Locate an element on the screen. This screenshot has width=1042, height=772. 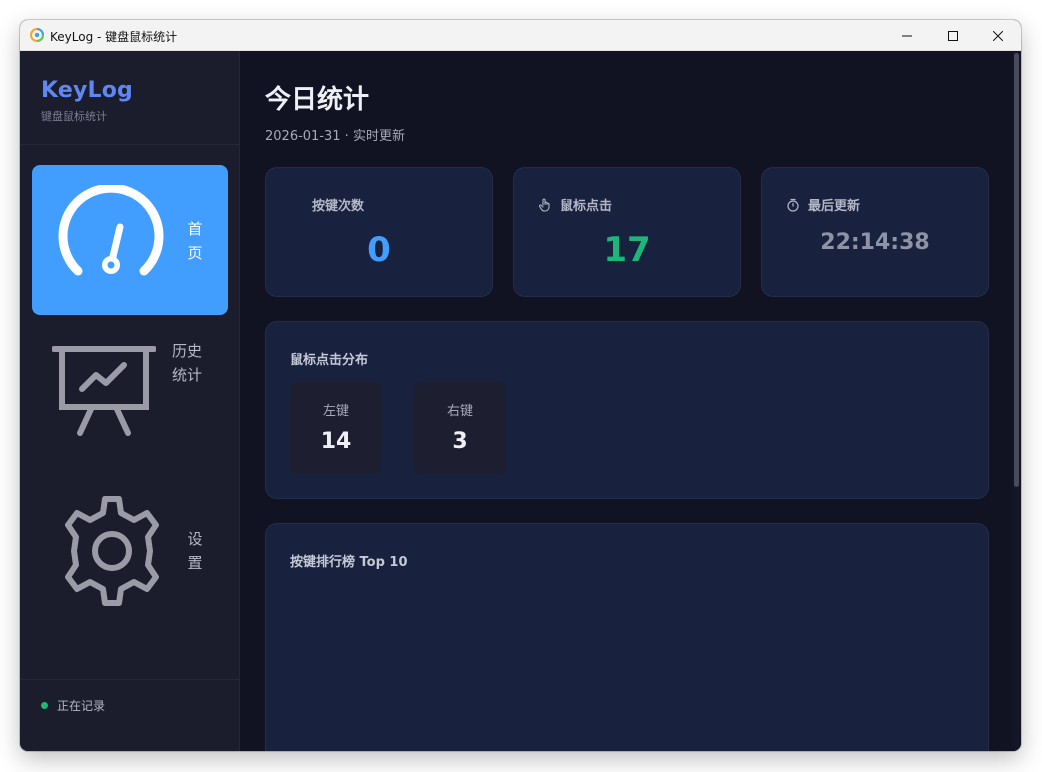
vertical-scrollbar is located at coordinates (1016, 401).